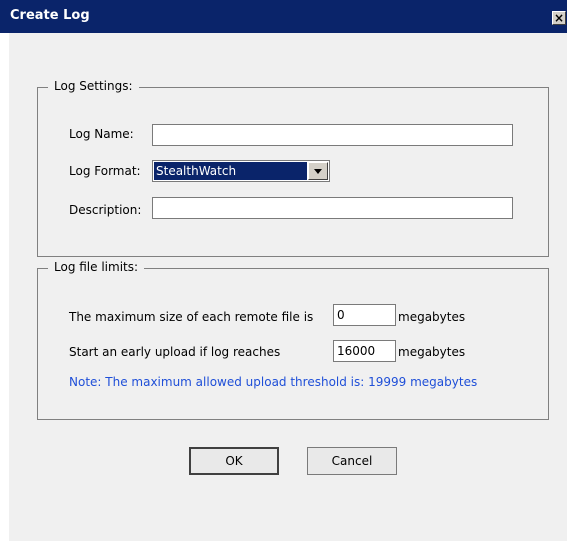  I want to click on max-size-unit: megabytes, so click(432, 317).